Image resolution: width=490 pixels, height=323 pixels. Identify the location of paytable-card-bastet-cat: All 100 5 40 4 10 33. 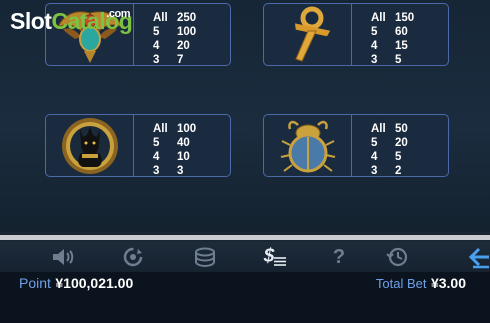
(138, 145).